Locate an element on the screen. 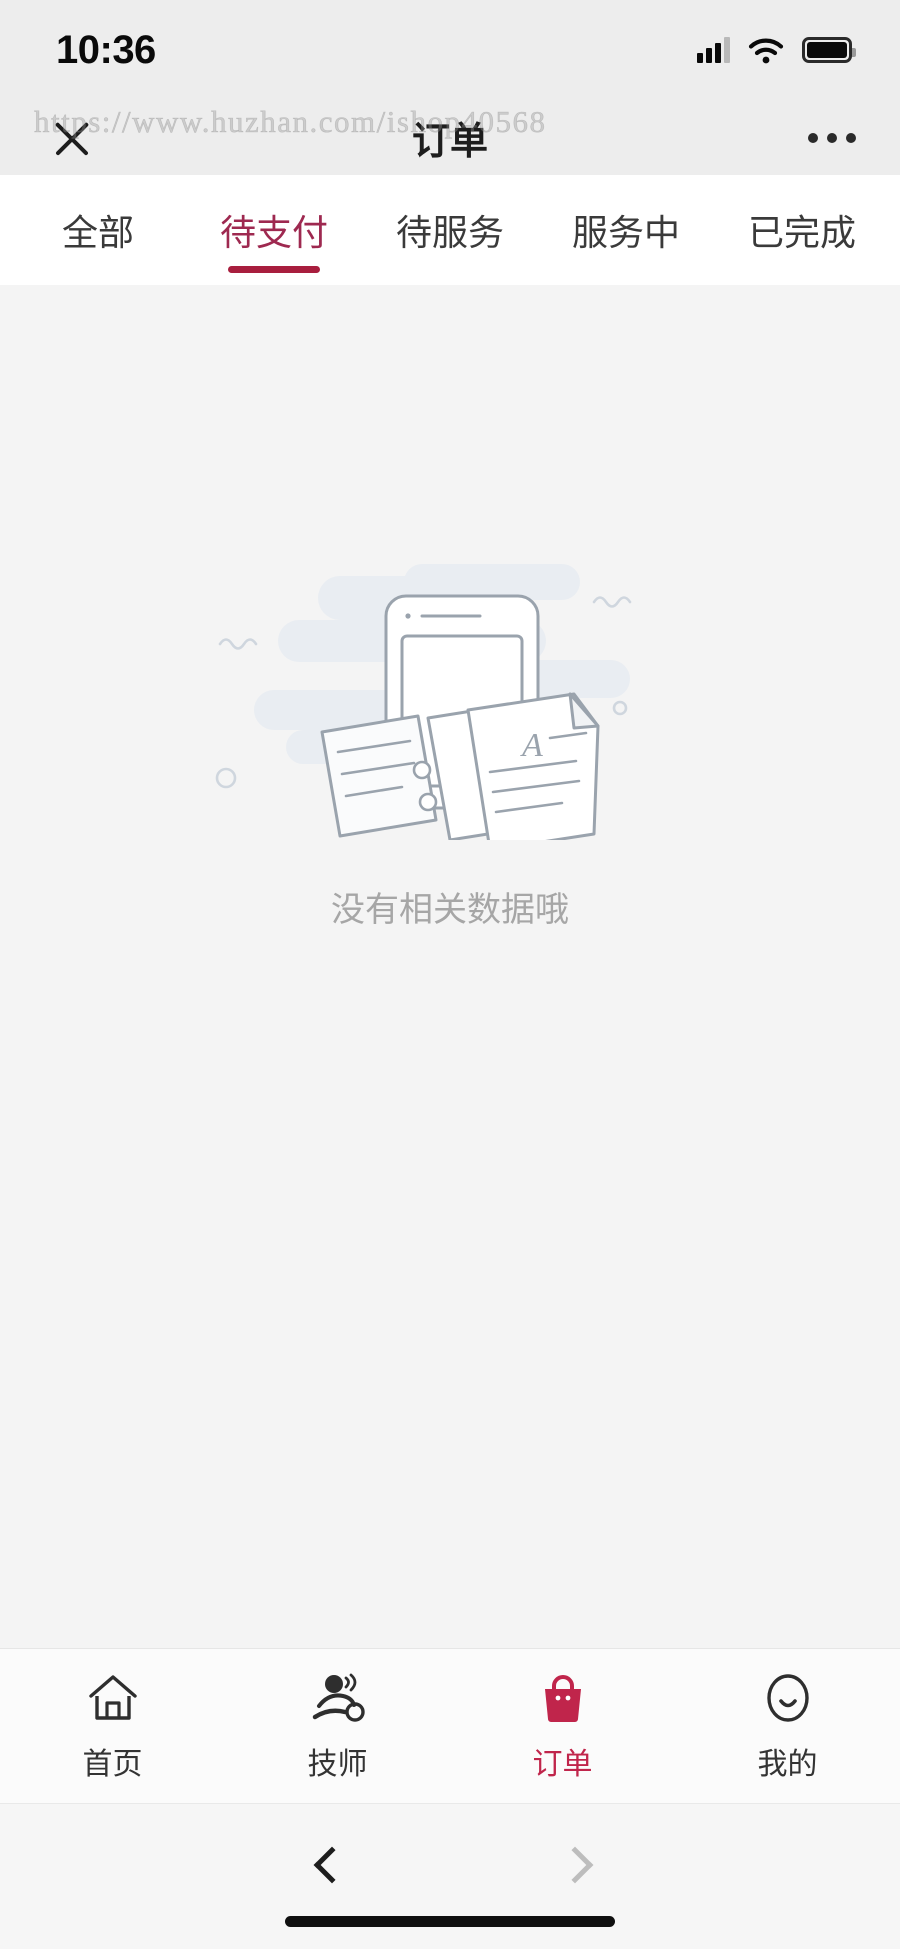 The width and height of the screenshot is (900, 1949). nav-item-technician: 技师 is located at coordinates (337, 1726).